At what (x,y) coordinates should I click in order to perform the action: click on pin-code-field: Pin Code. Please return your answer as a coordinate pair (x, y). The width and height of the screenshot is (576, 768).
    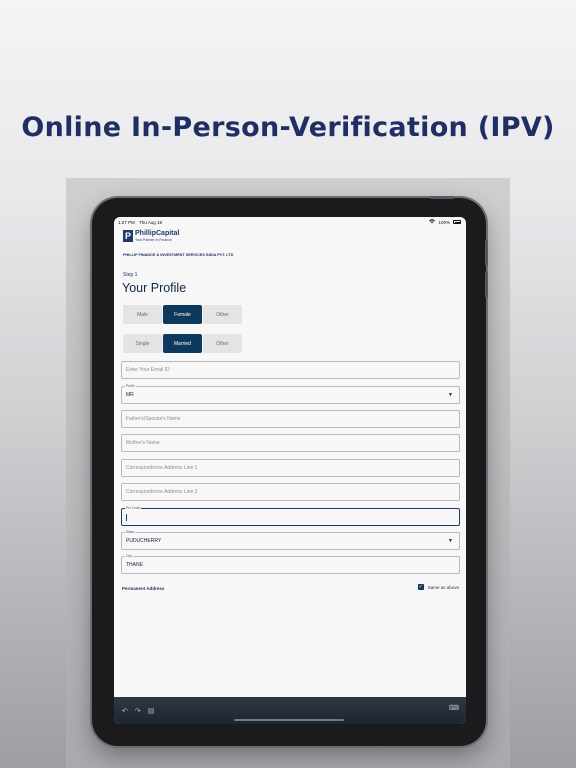
    Looking at the image, I should click on (290, 516).